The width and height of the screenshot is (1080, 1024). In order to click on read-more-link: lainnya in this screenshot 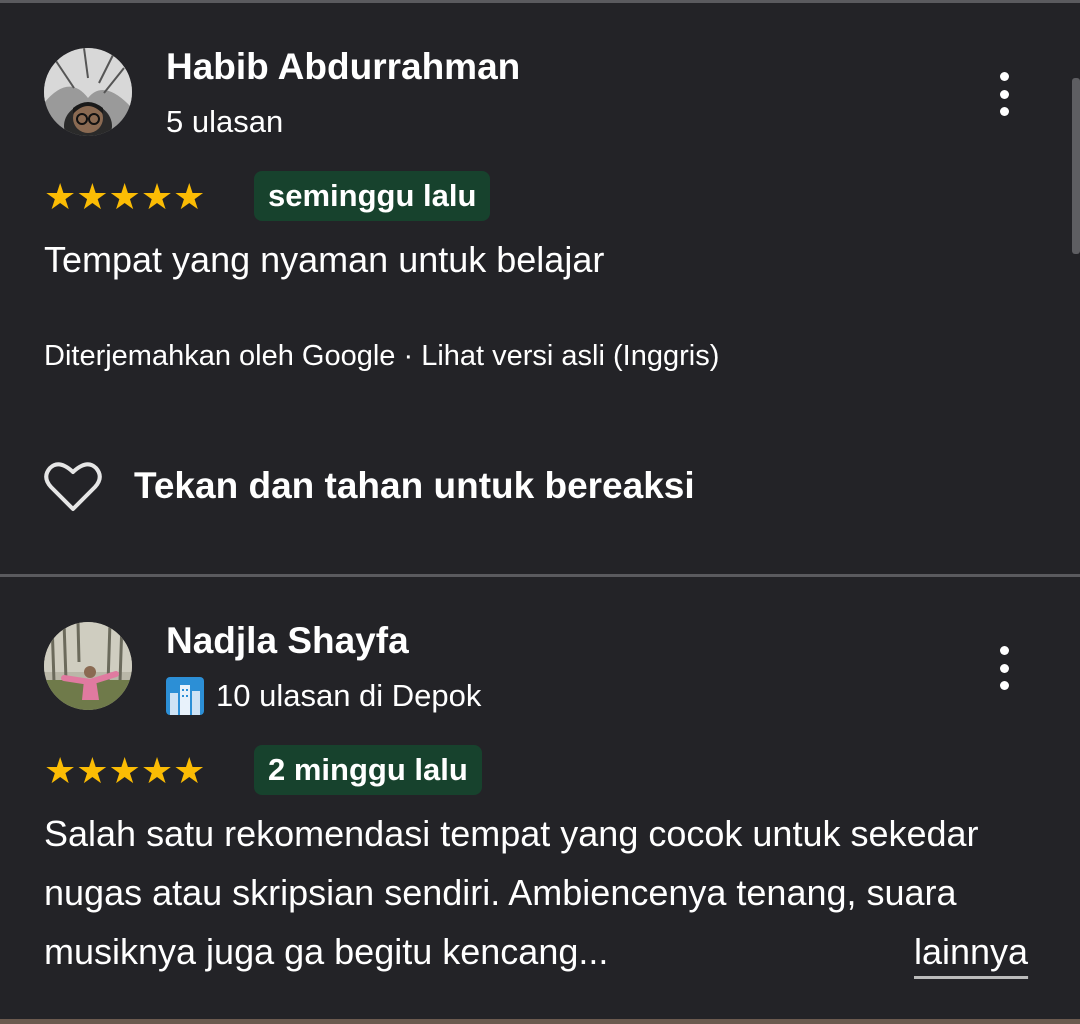, I will do `click(971, 951)`.